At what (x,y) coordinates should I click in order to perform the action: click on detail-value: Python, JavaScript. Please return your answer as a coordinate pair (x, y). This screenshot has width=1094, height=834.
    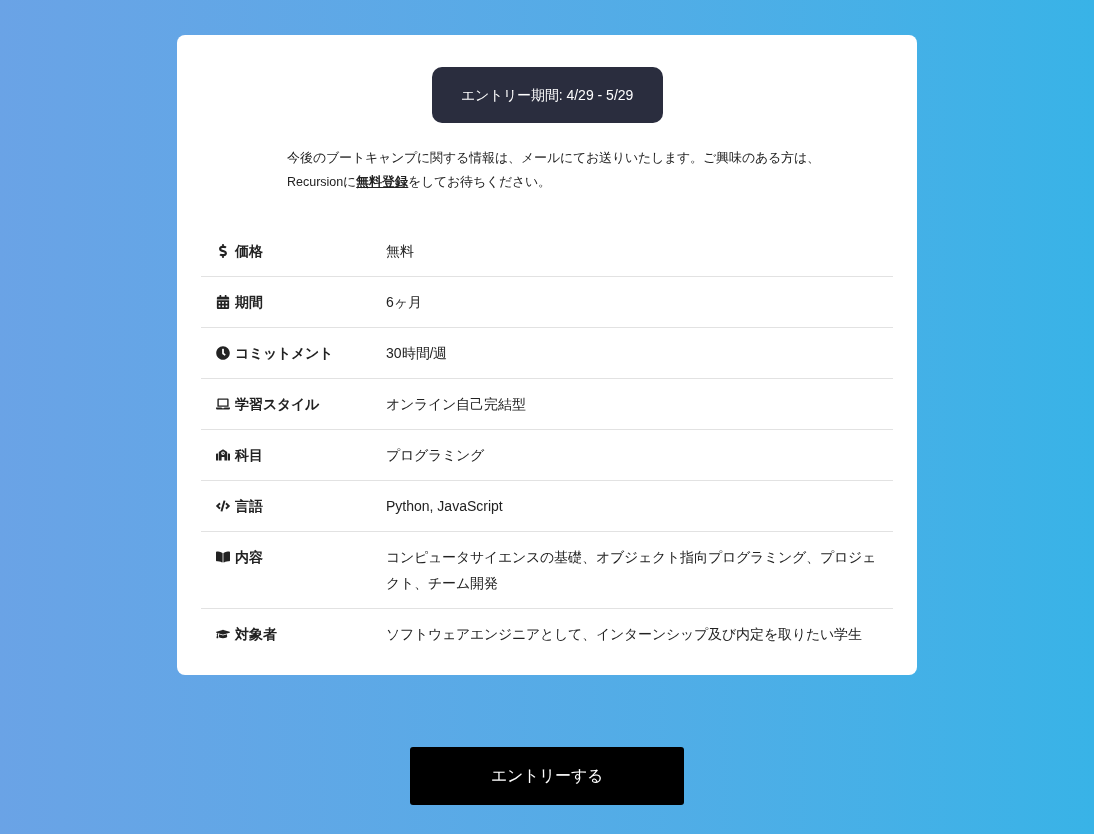
    Looking at the image, I should click on (445, 506).